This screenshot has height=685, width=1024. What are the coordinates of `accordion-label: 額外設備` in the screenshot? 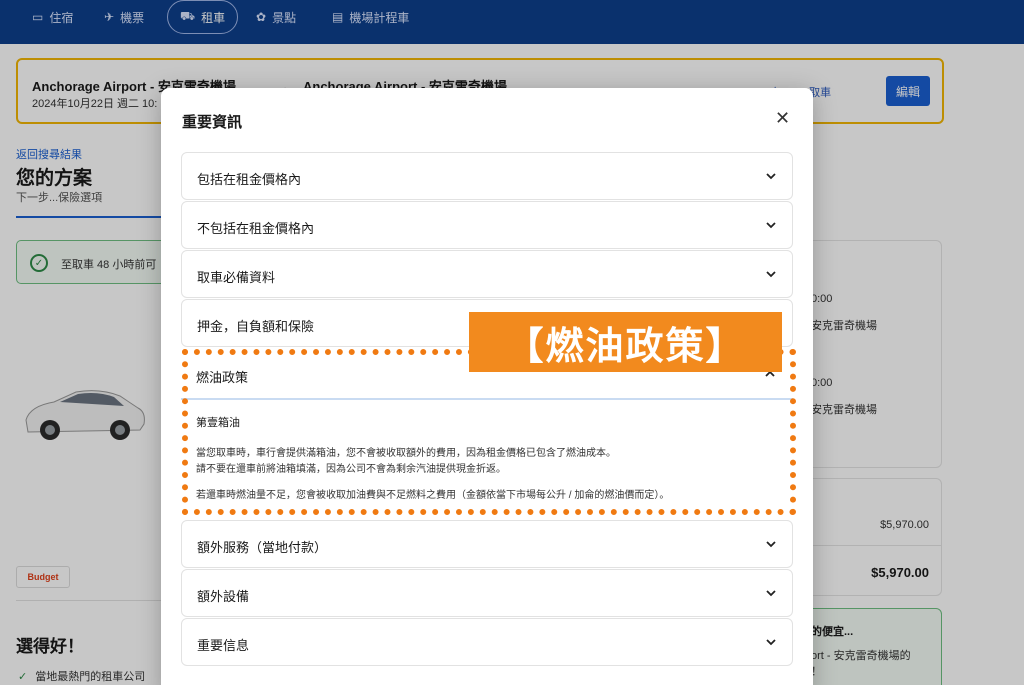 It's located at (223, 596).